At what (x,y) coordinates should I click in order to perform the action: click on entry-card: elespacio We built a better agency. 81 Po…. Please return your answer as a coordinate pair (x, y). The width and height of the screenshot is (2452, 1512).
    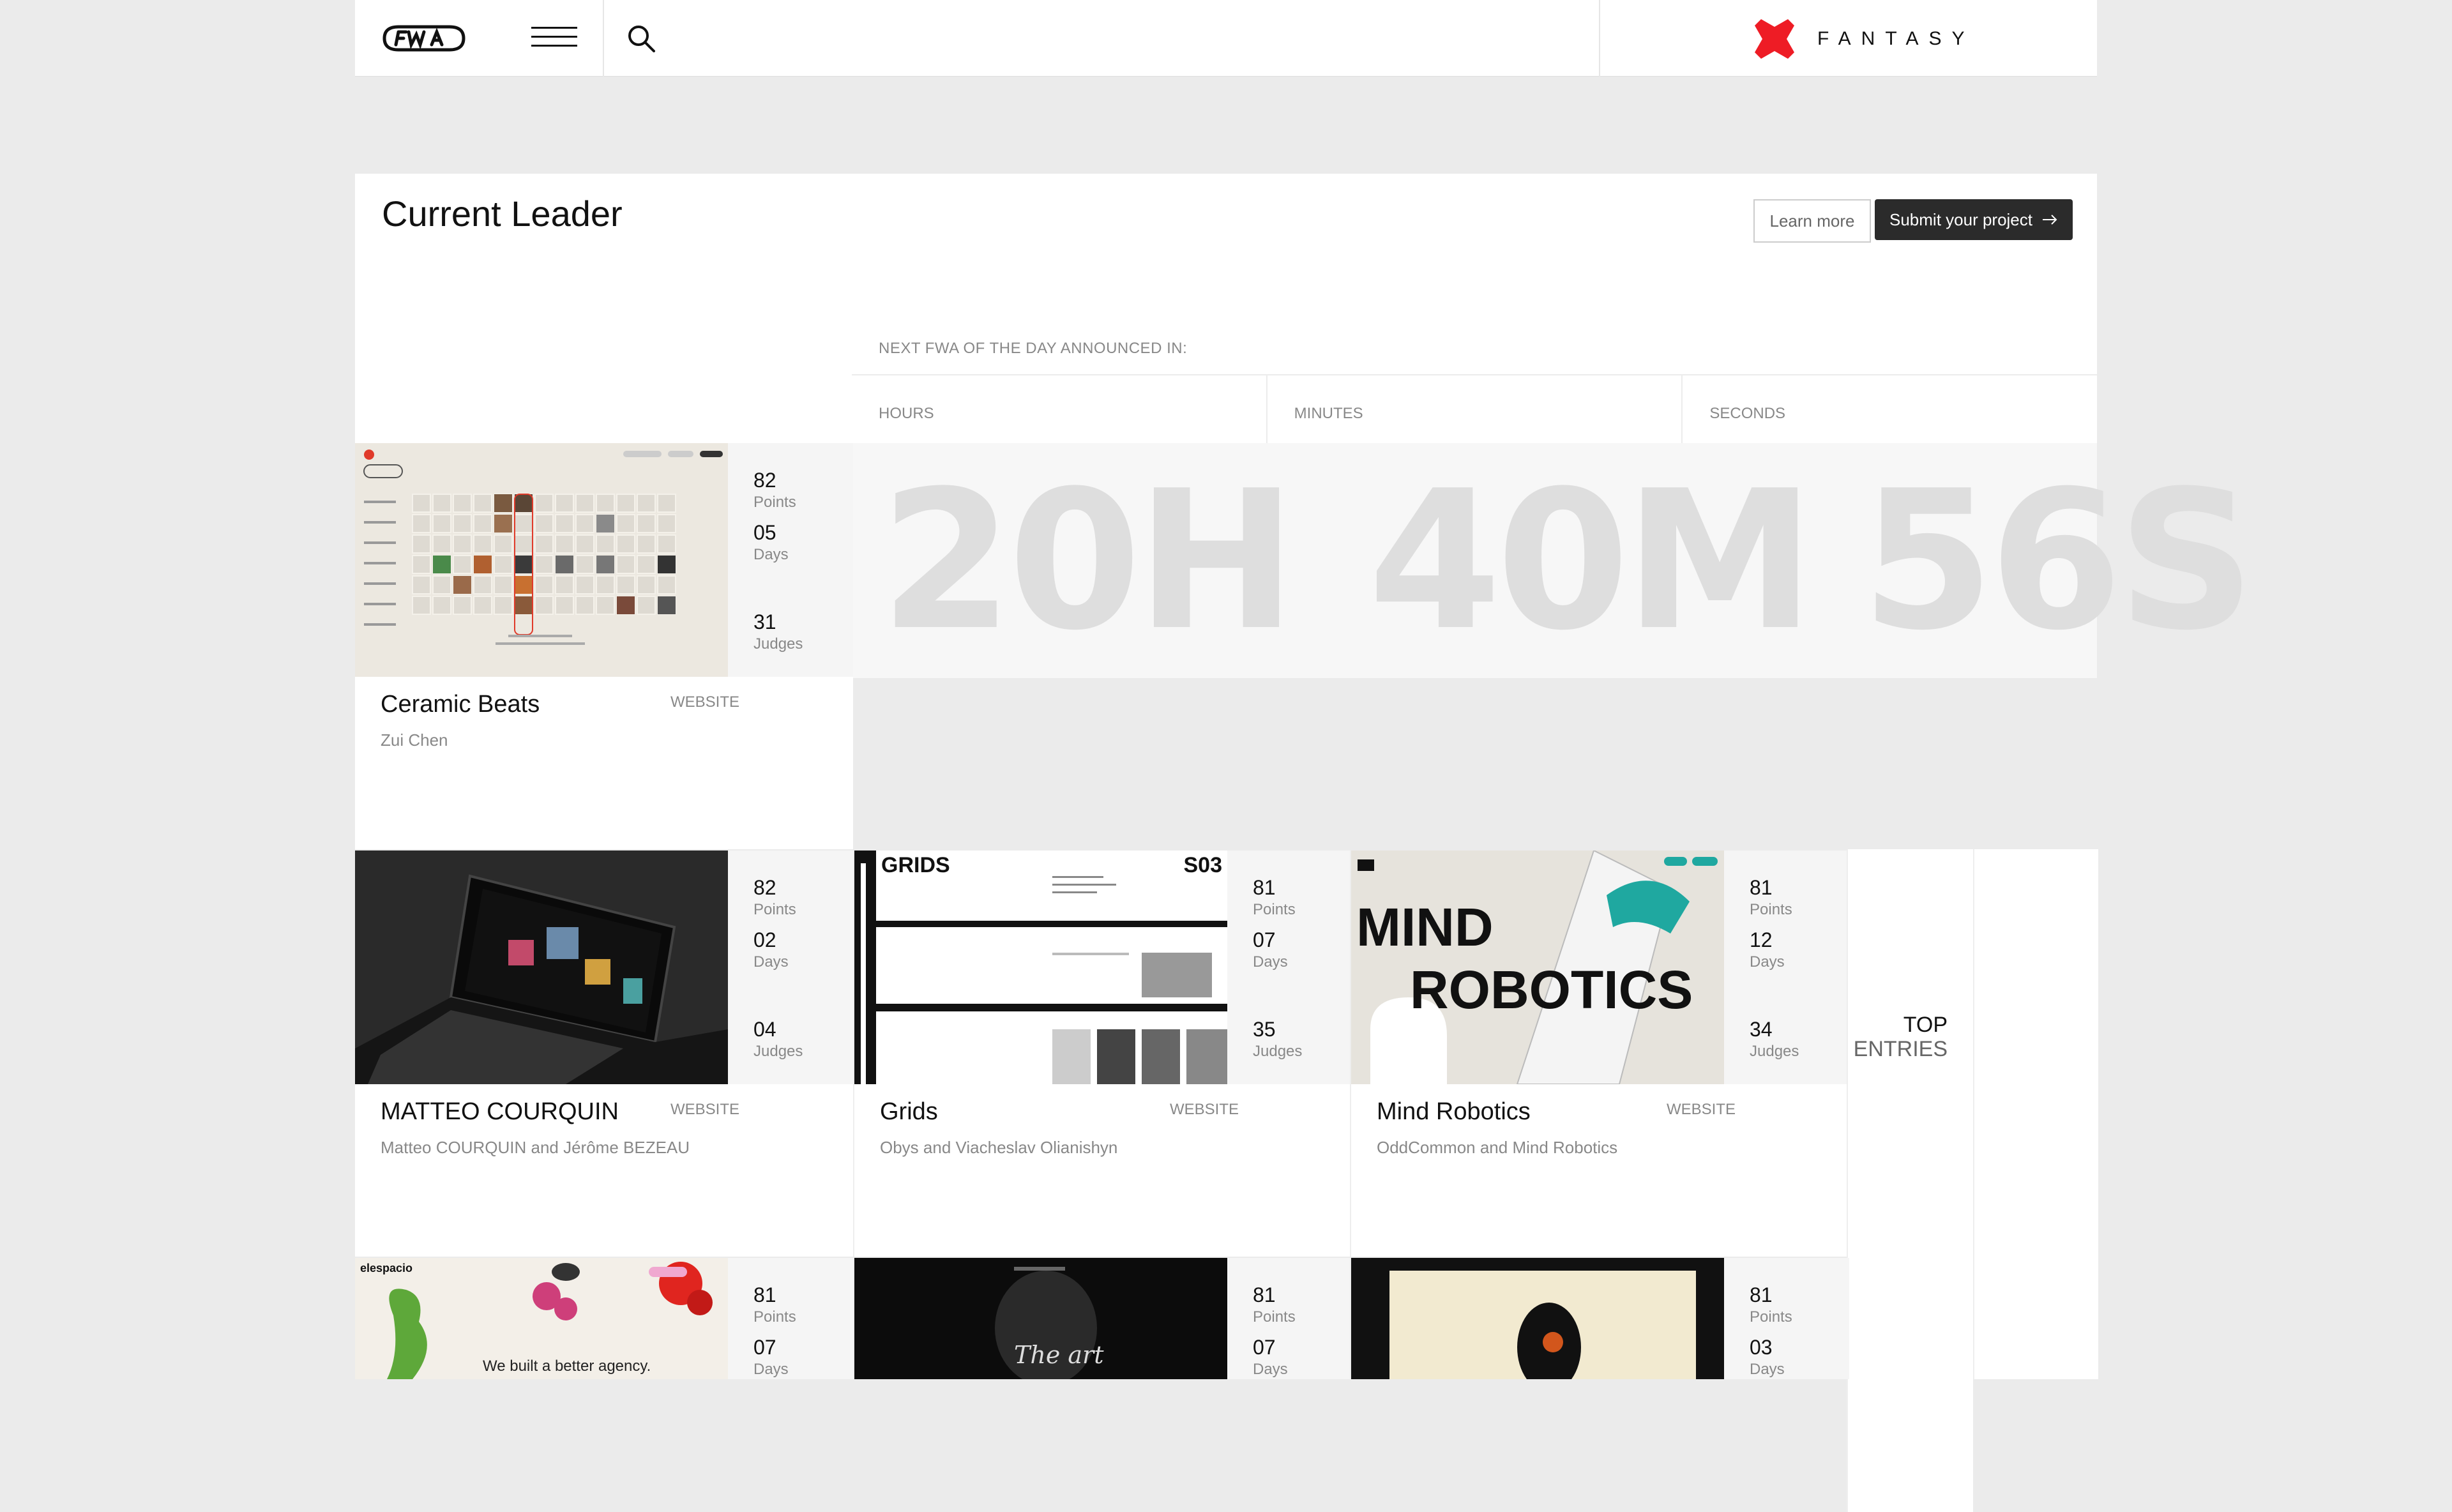
    Looking at the image, I should click on (604, 1318).